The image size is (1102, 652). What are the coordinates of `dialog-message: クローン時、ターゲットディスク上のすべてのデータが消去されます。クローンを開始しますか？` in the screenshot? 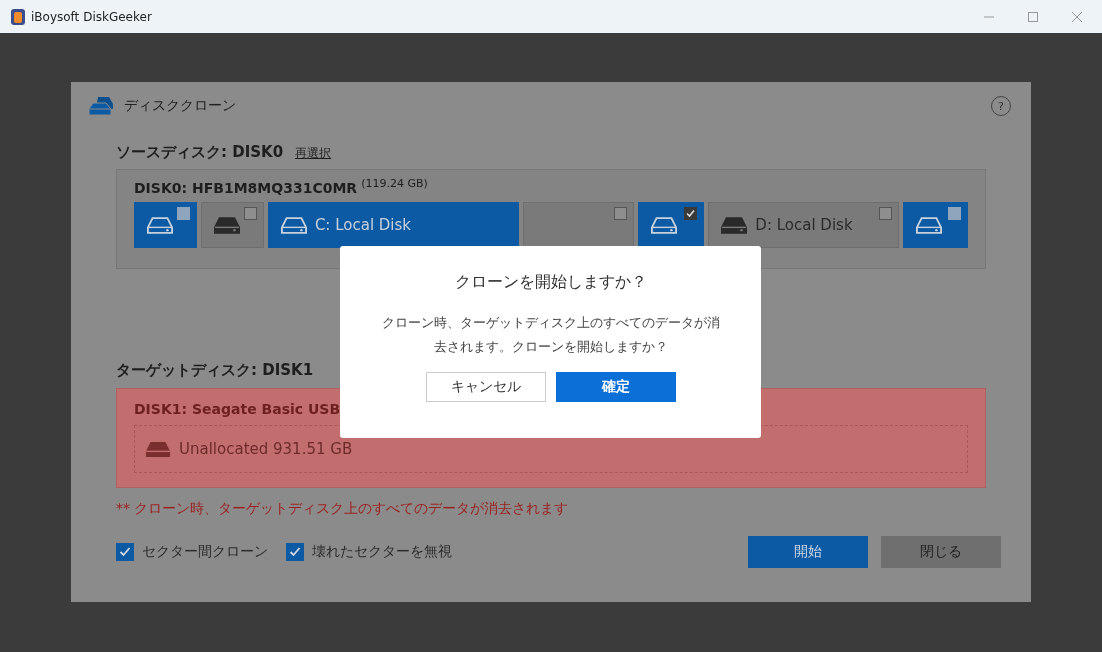 It's located at (550, 335).